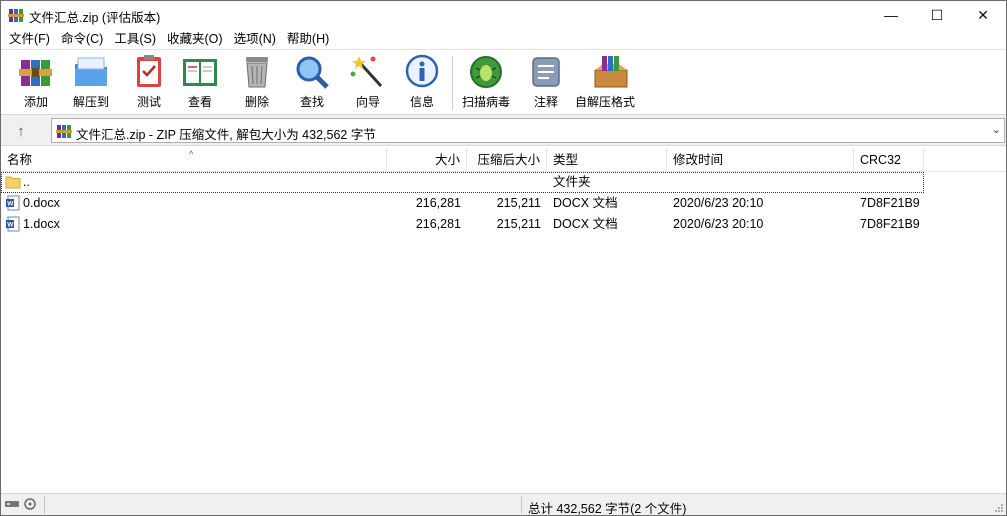 Image resolution: width=1007 pixels, height=516 pixels. I want to click on item-name: .., so click(26, 182).